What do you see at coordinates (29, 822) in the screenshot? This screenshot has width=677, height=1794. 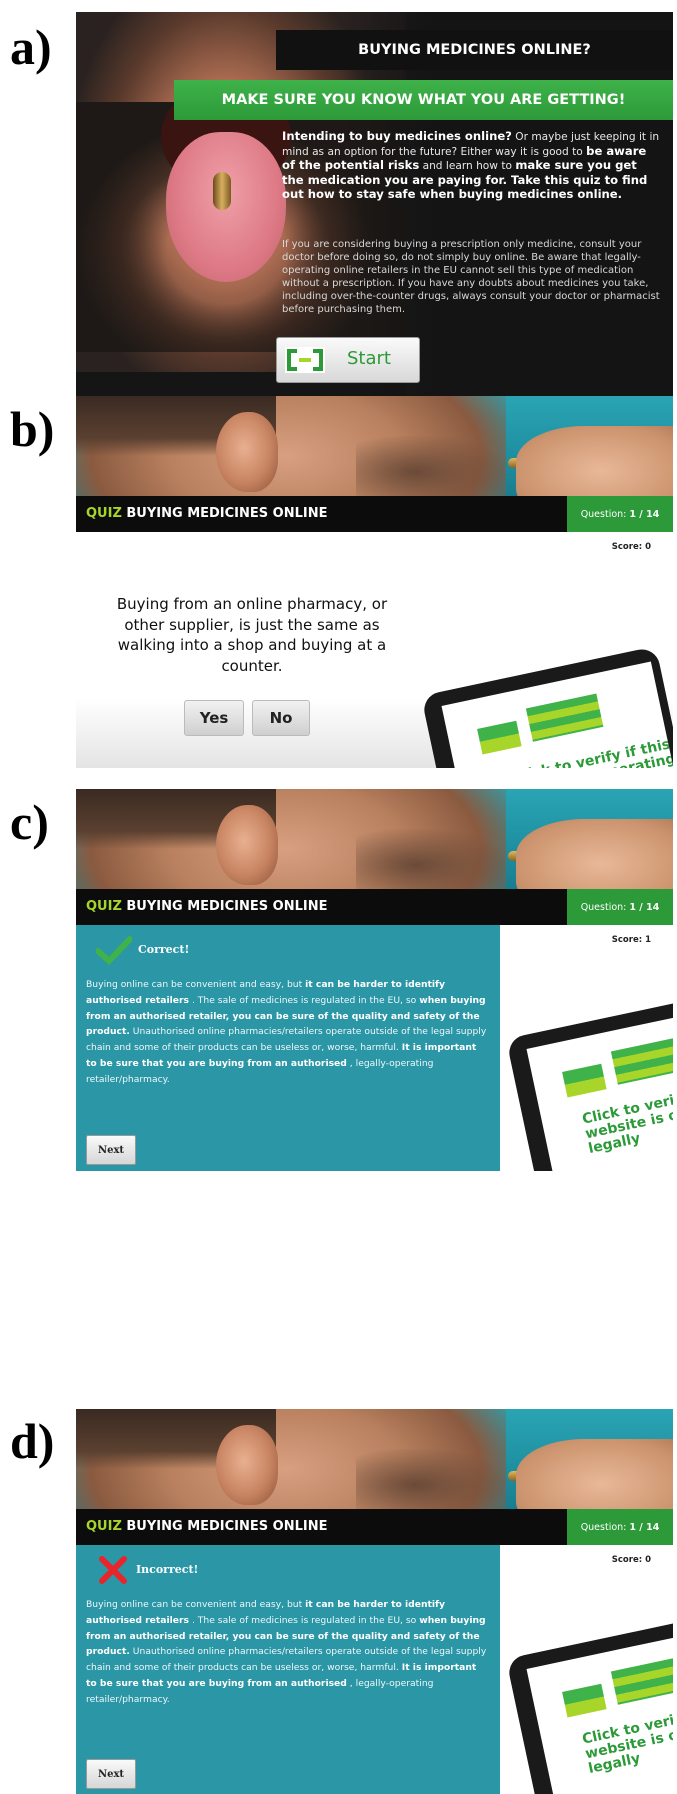 I see `panel-label-c: c)` at bounding box center [29, 822].